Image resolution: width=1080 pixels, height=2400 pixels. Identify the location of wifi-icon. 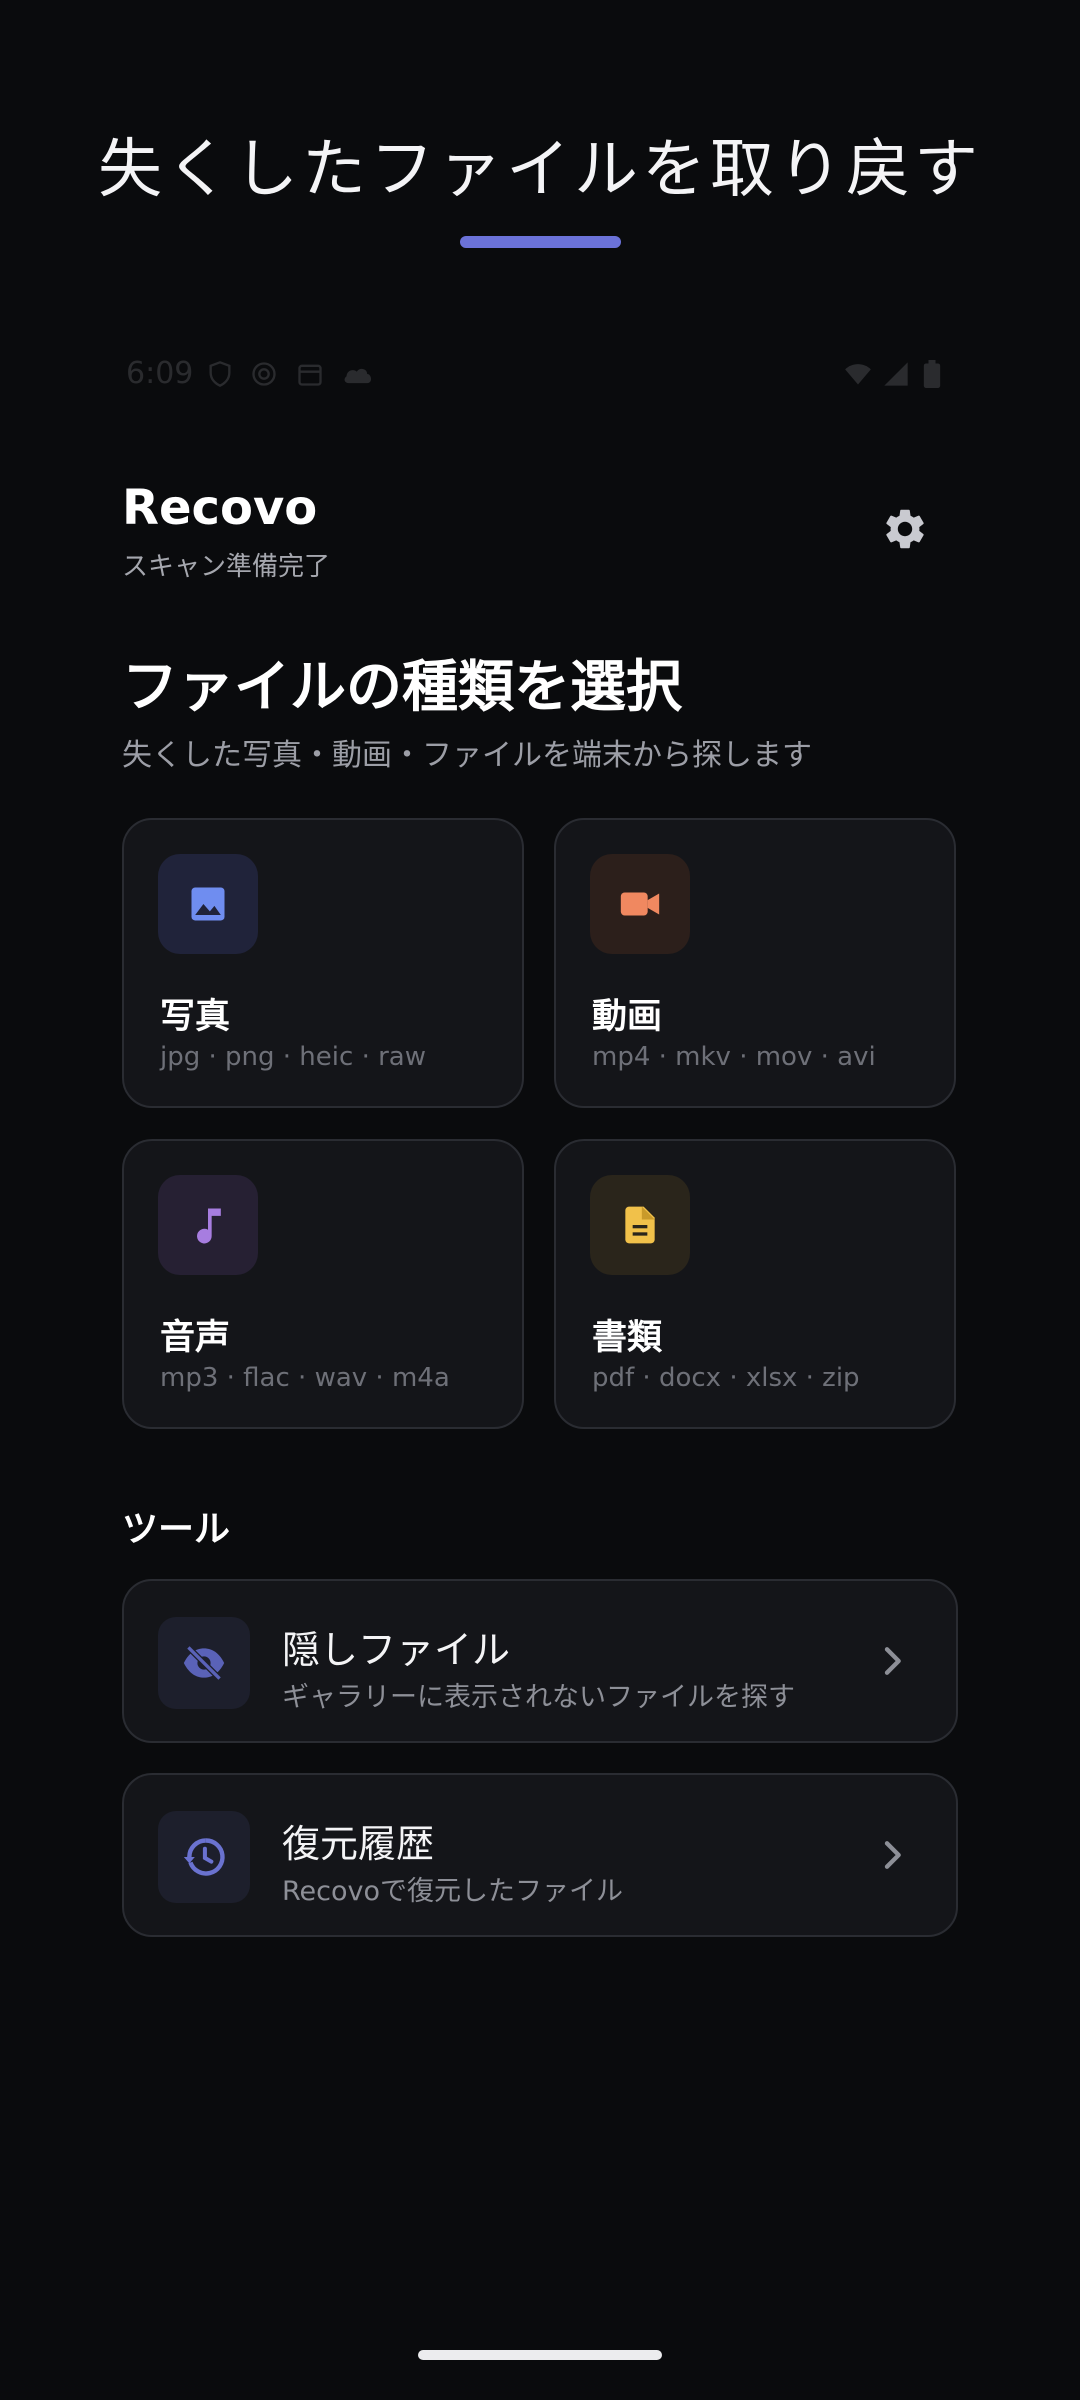
(858, 376).